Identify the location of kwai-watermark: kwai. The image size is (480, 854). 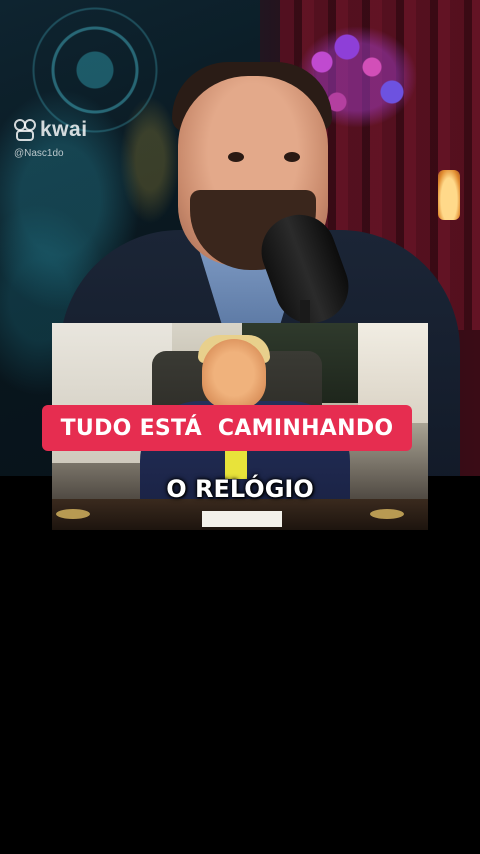
(51, 130).